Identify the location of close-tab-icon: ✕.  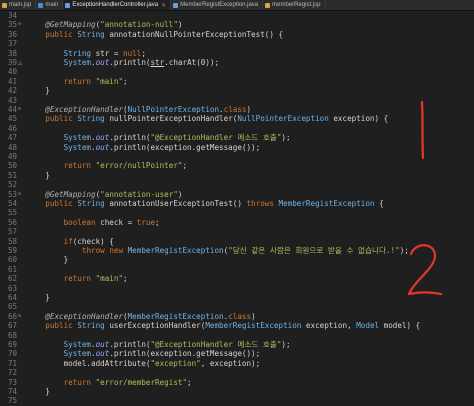
(163, 5).